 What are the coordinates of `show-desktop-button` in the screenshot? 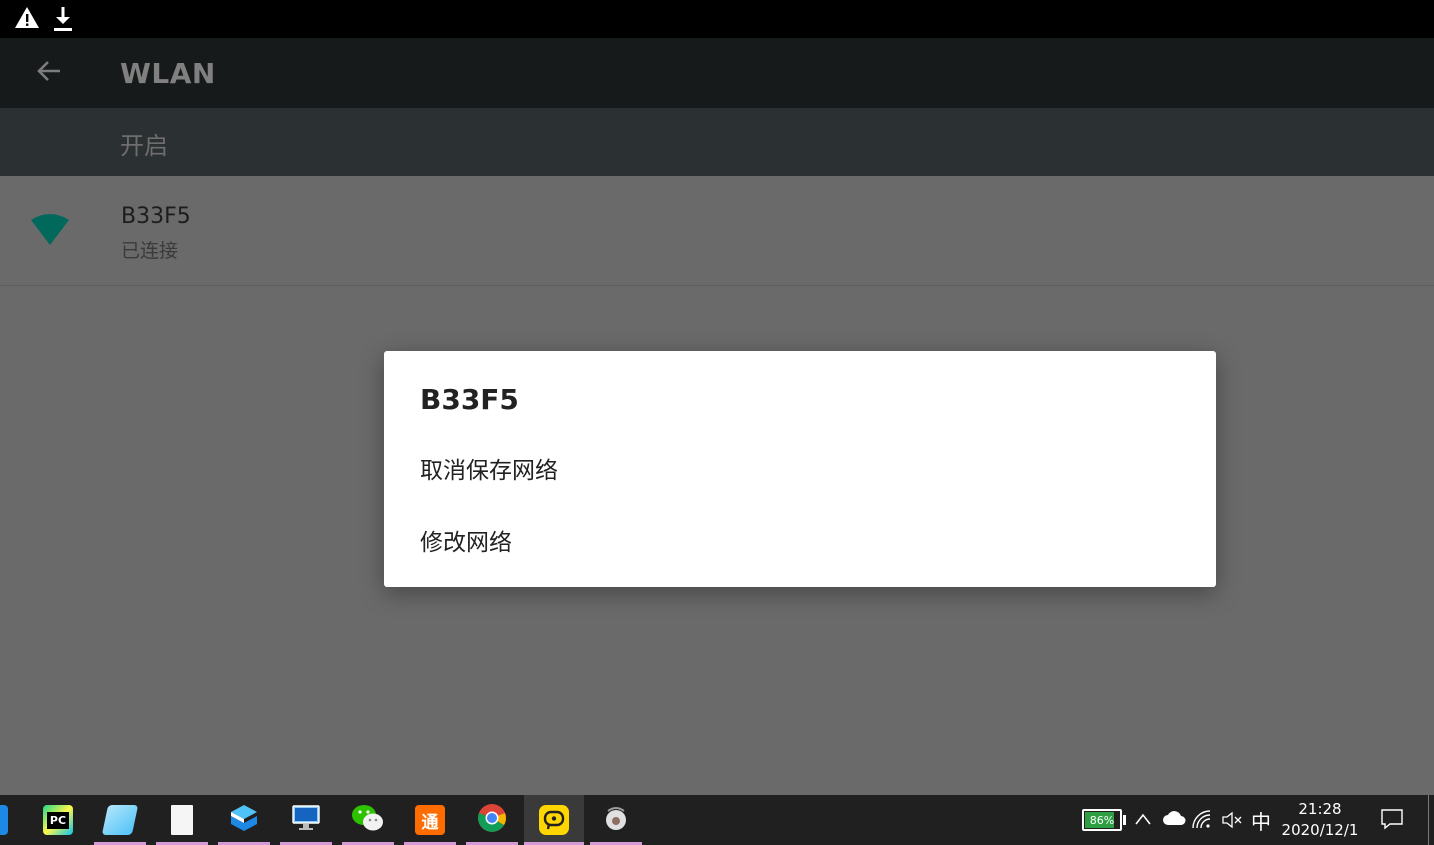 It's located at (1431, 820).